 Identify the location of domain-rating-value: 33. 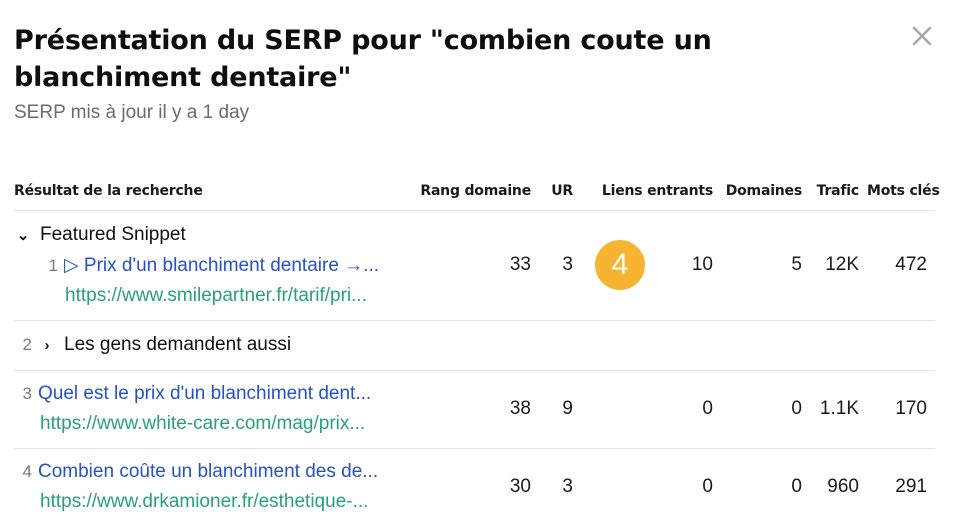
(479, 265).